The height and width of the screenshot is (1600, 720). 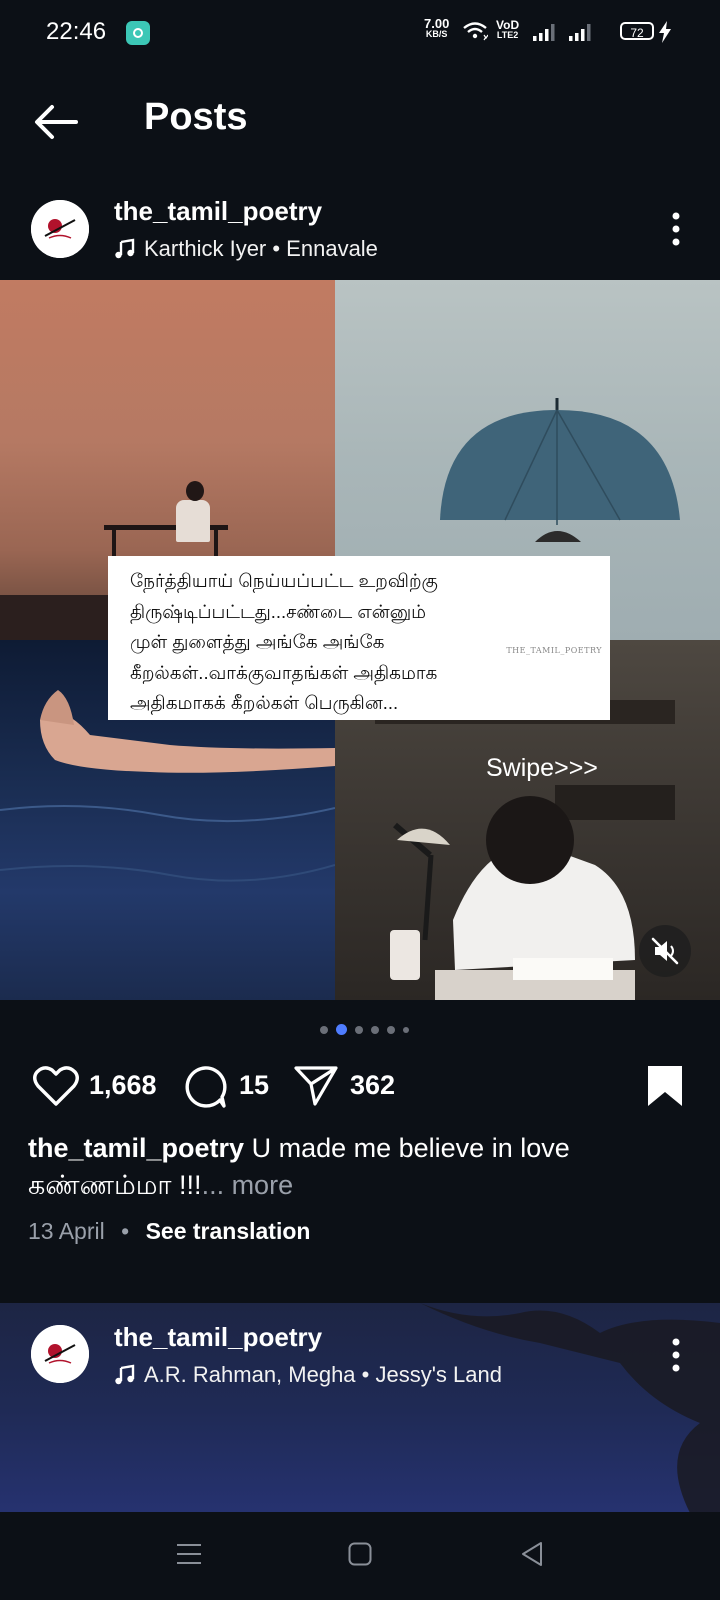 What do you see at coordinates (364, 1029) in the screenshot?
I see `carousel-indicator` at bounding box center [364, 1029].